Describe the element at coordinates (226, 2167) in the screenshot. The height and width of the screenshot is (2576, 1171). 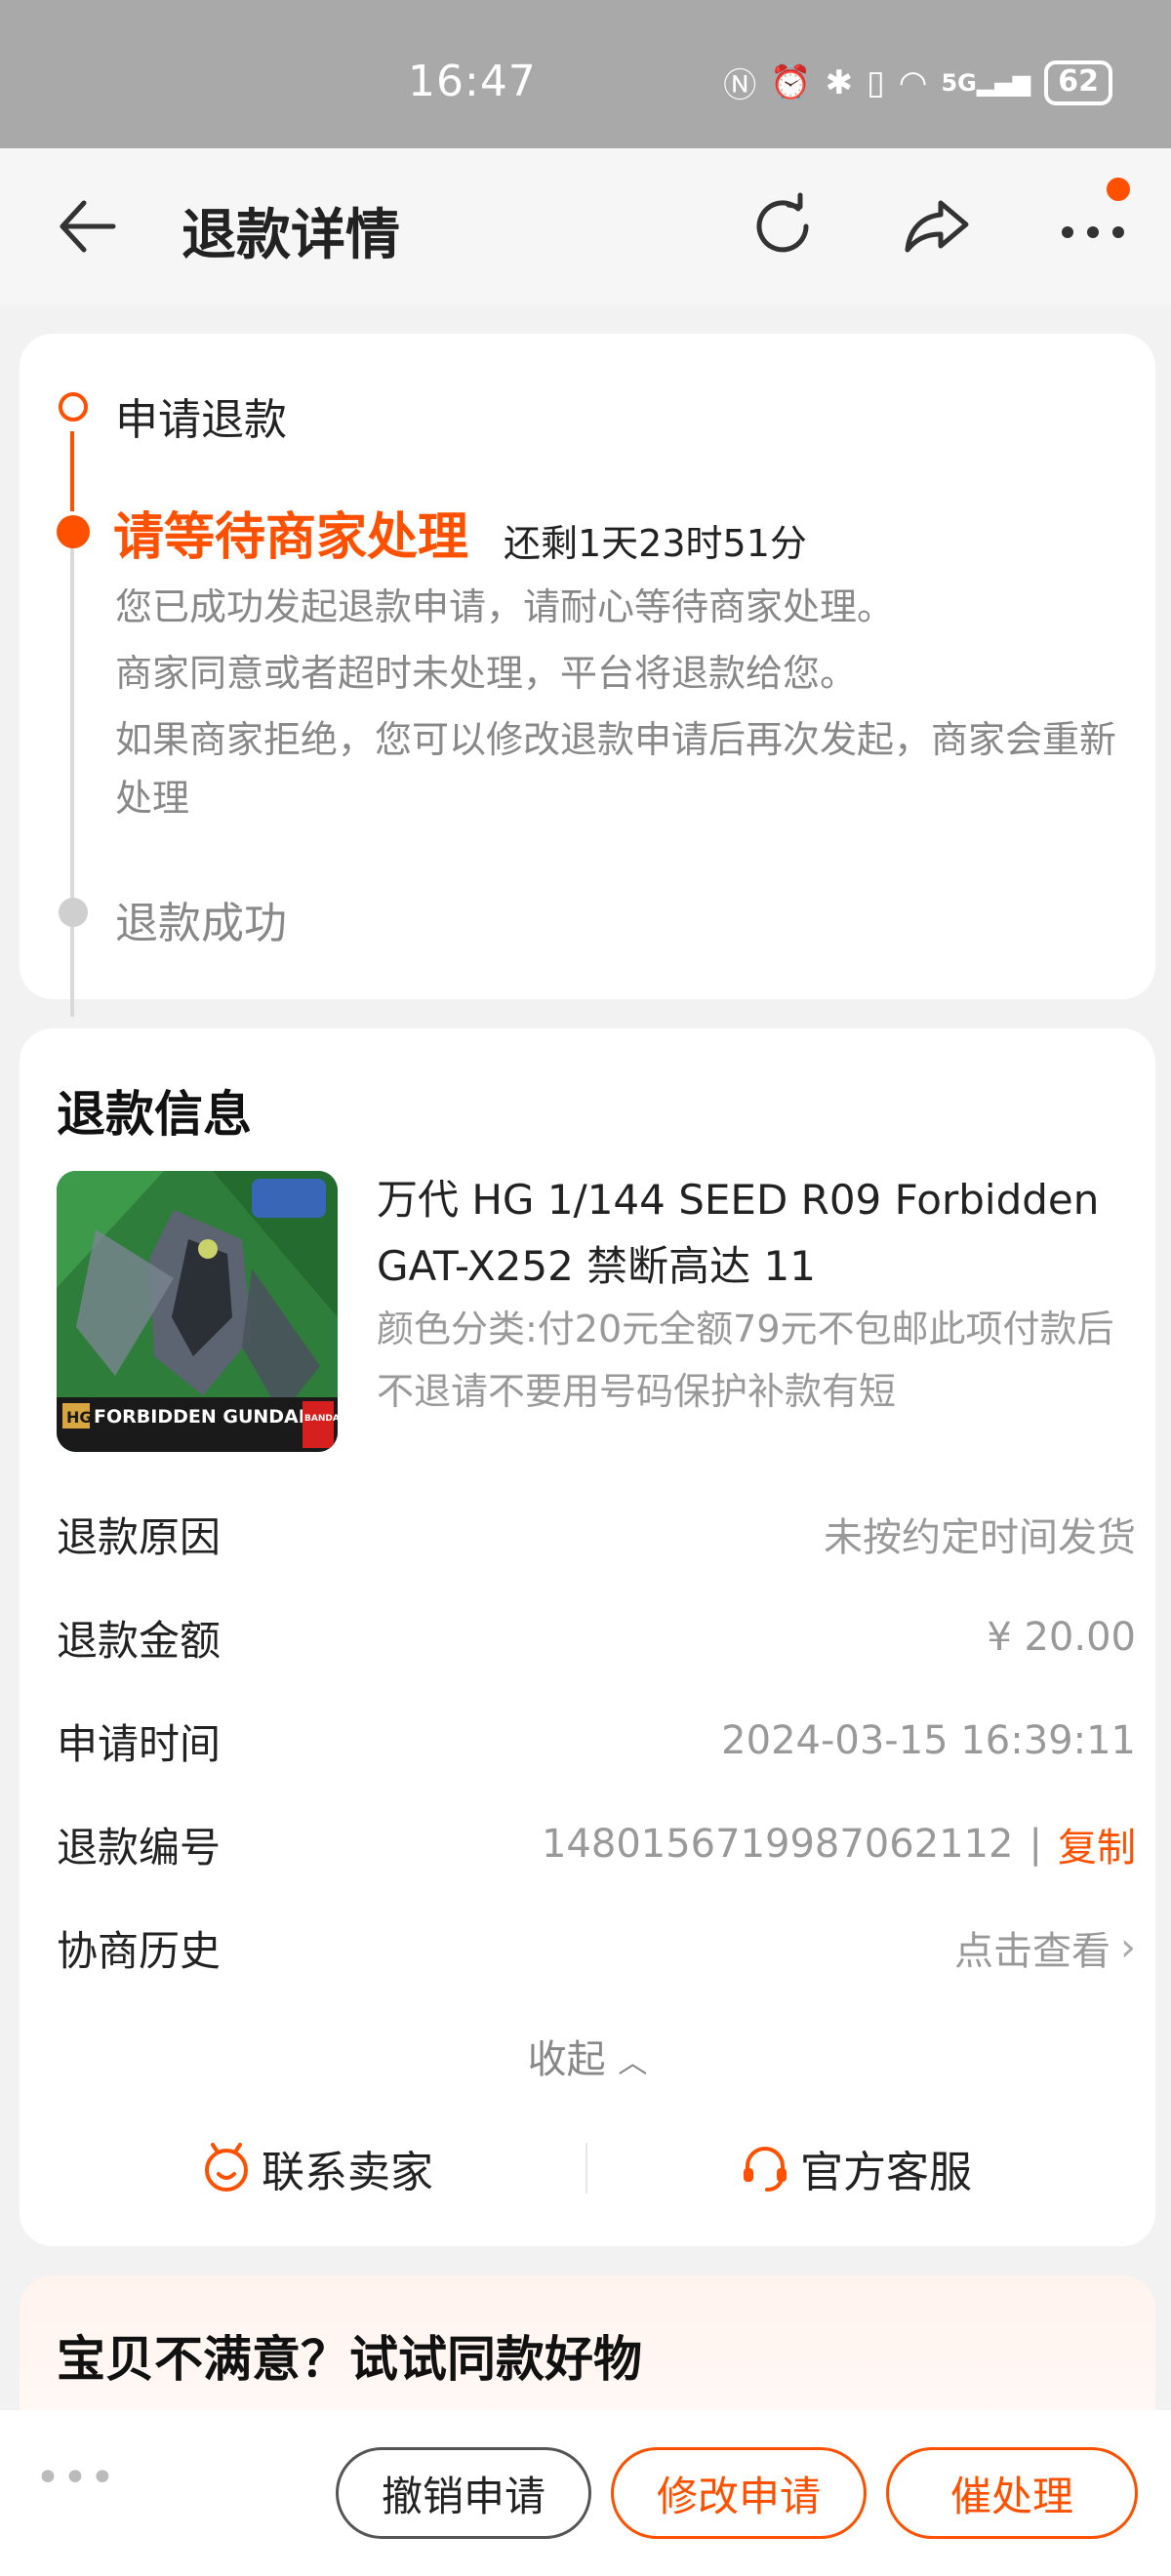
I see `seller-chat-icon` at that location.